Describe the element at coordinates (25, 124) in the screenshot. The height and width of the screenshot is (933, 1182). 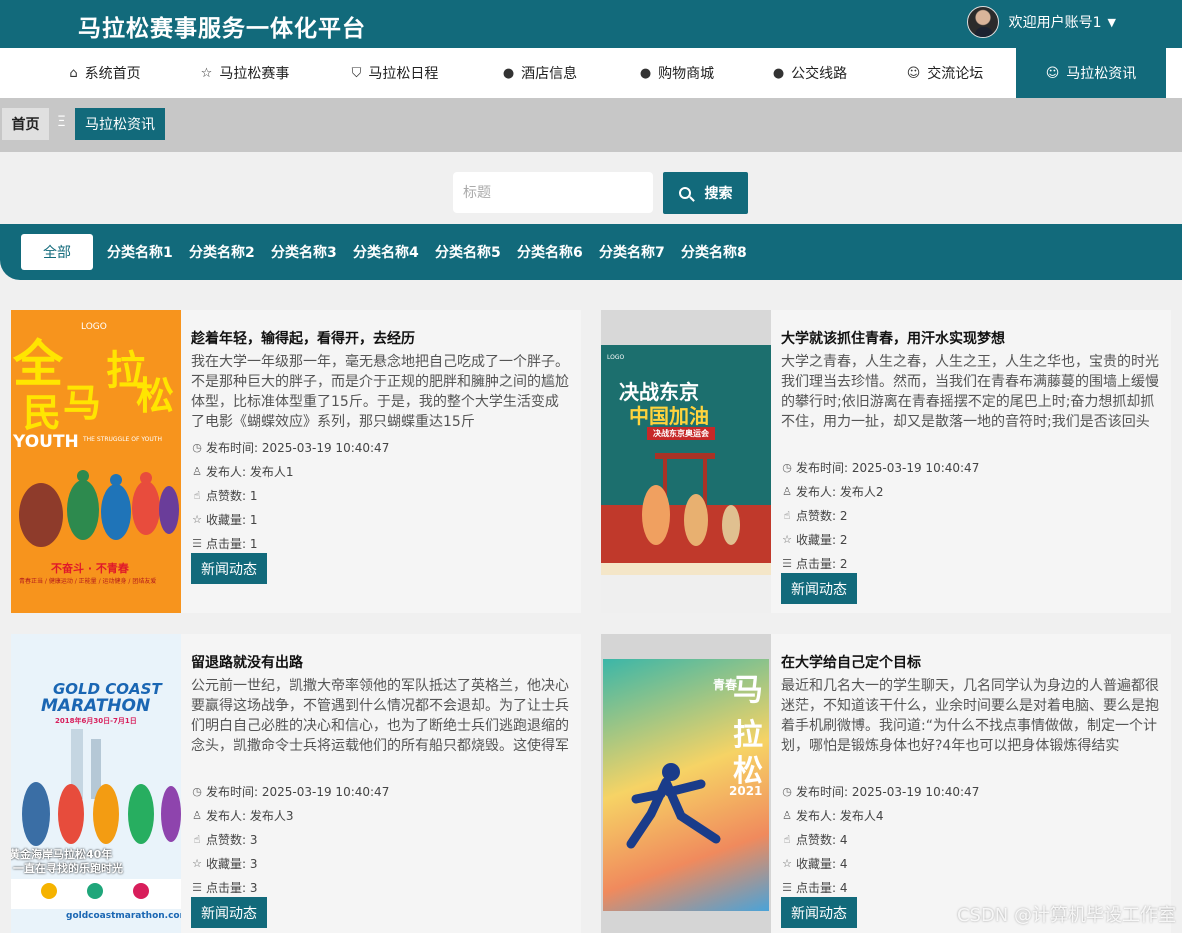
I see `breadcrumb-home: 首页` at that location.